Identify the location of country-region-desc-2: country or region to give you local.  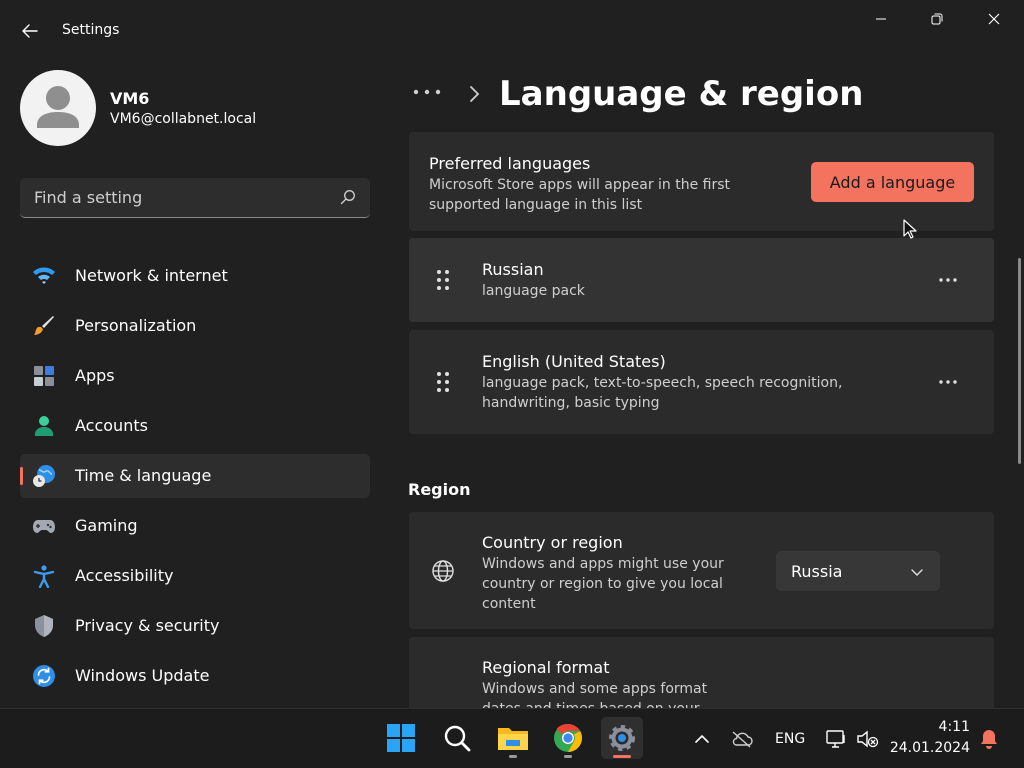
(602, 584).